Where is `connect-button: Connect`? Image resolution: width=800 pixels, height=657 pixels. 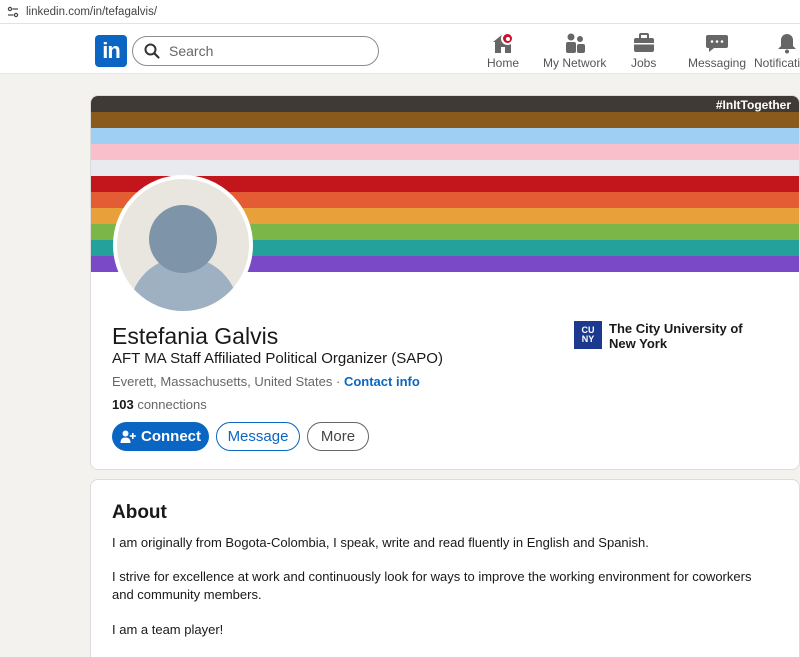
connect-button: Connect is located at coordinates (160, 436).